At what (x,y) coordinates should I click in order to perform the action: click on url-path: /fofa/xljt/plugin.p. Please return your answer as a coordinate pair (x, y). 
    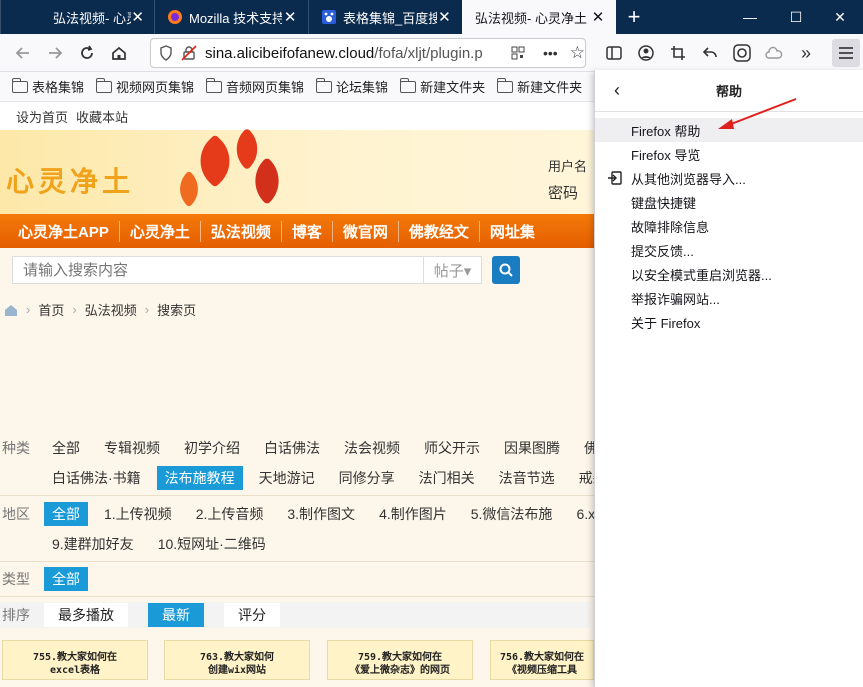
    Looking at the image, I should click on (428, 53).